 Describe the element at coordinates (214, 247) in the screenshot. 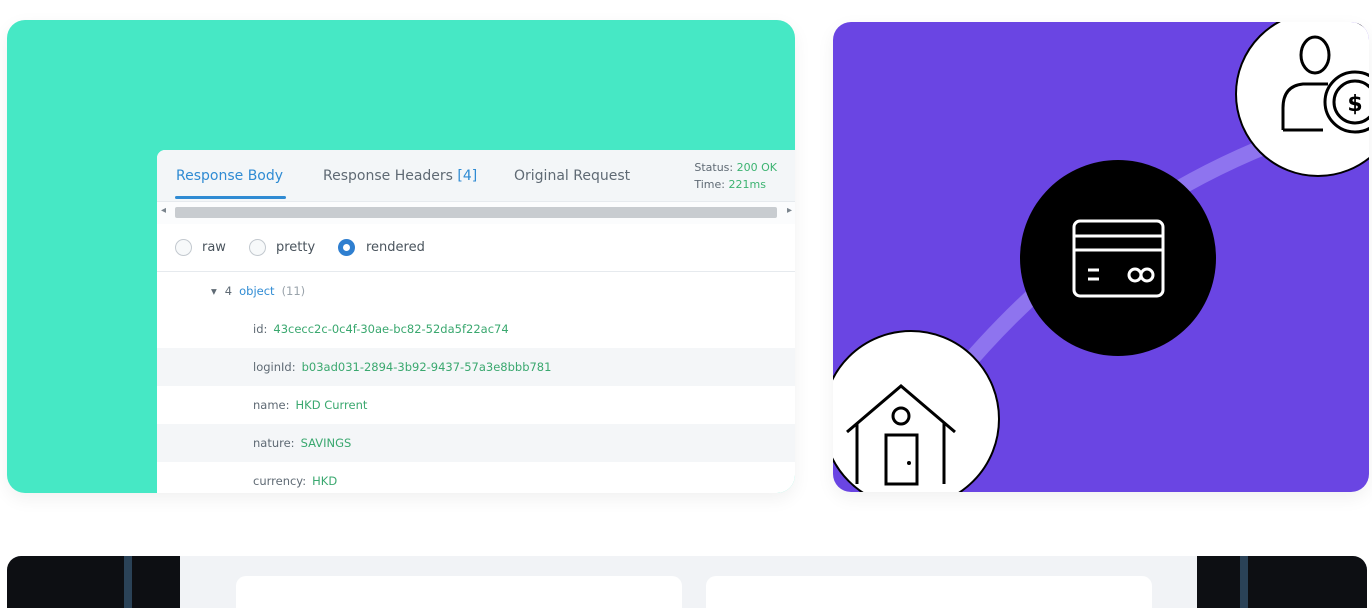

I see `radio-raw-label: raw` at that location.